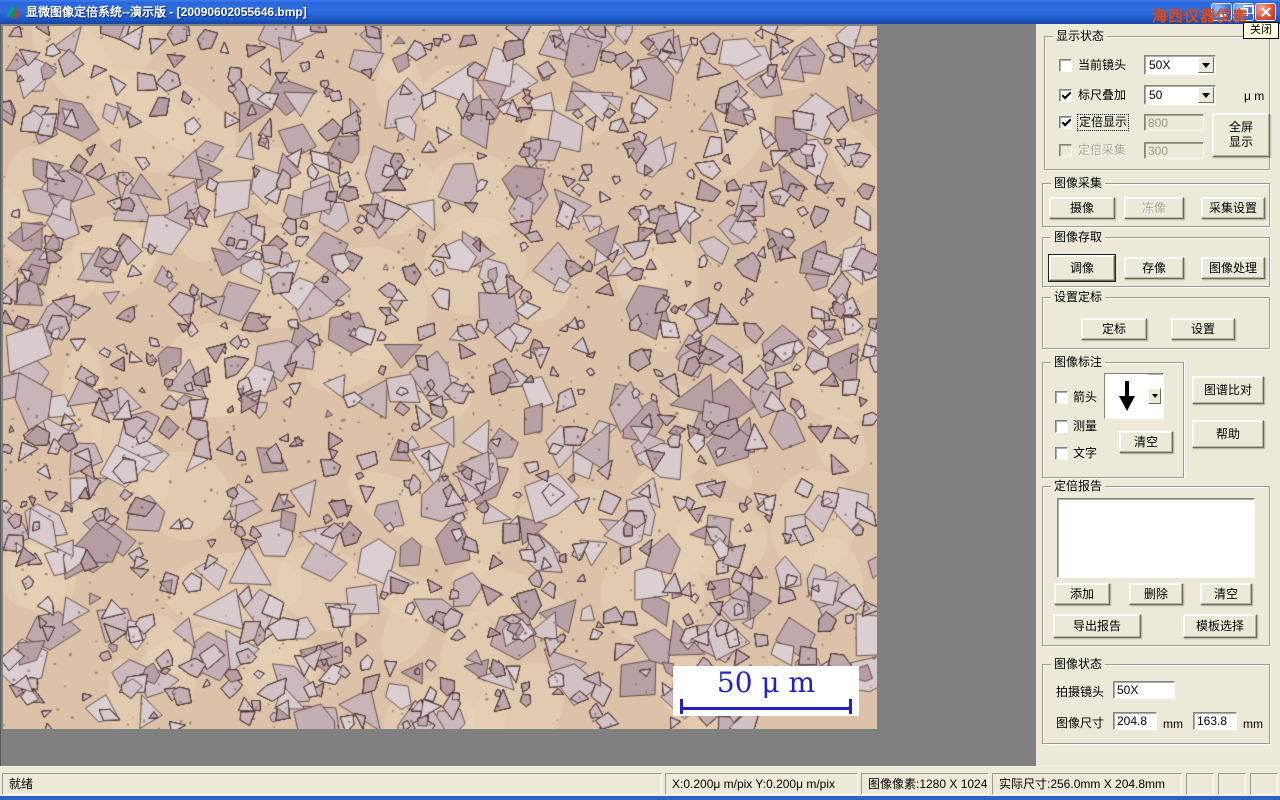  I want to click on window-border-bottom, so click(640, 798).